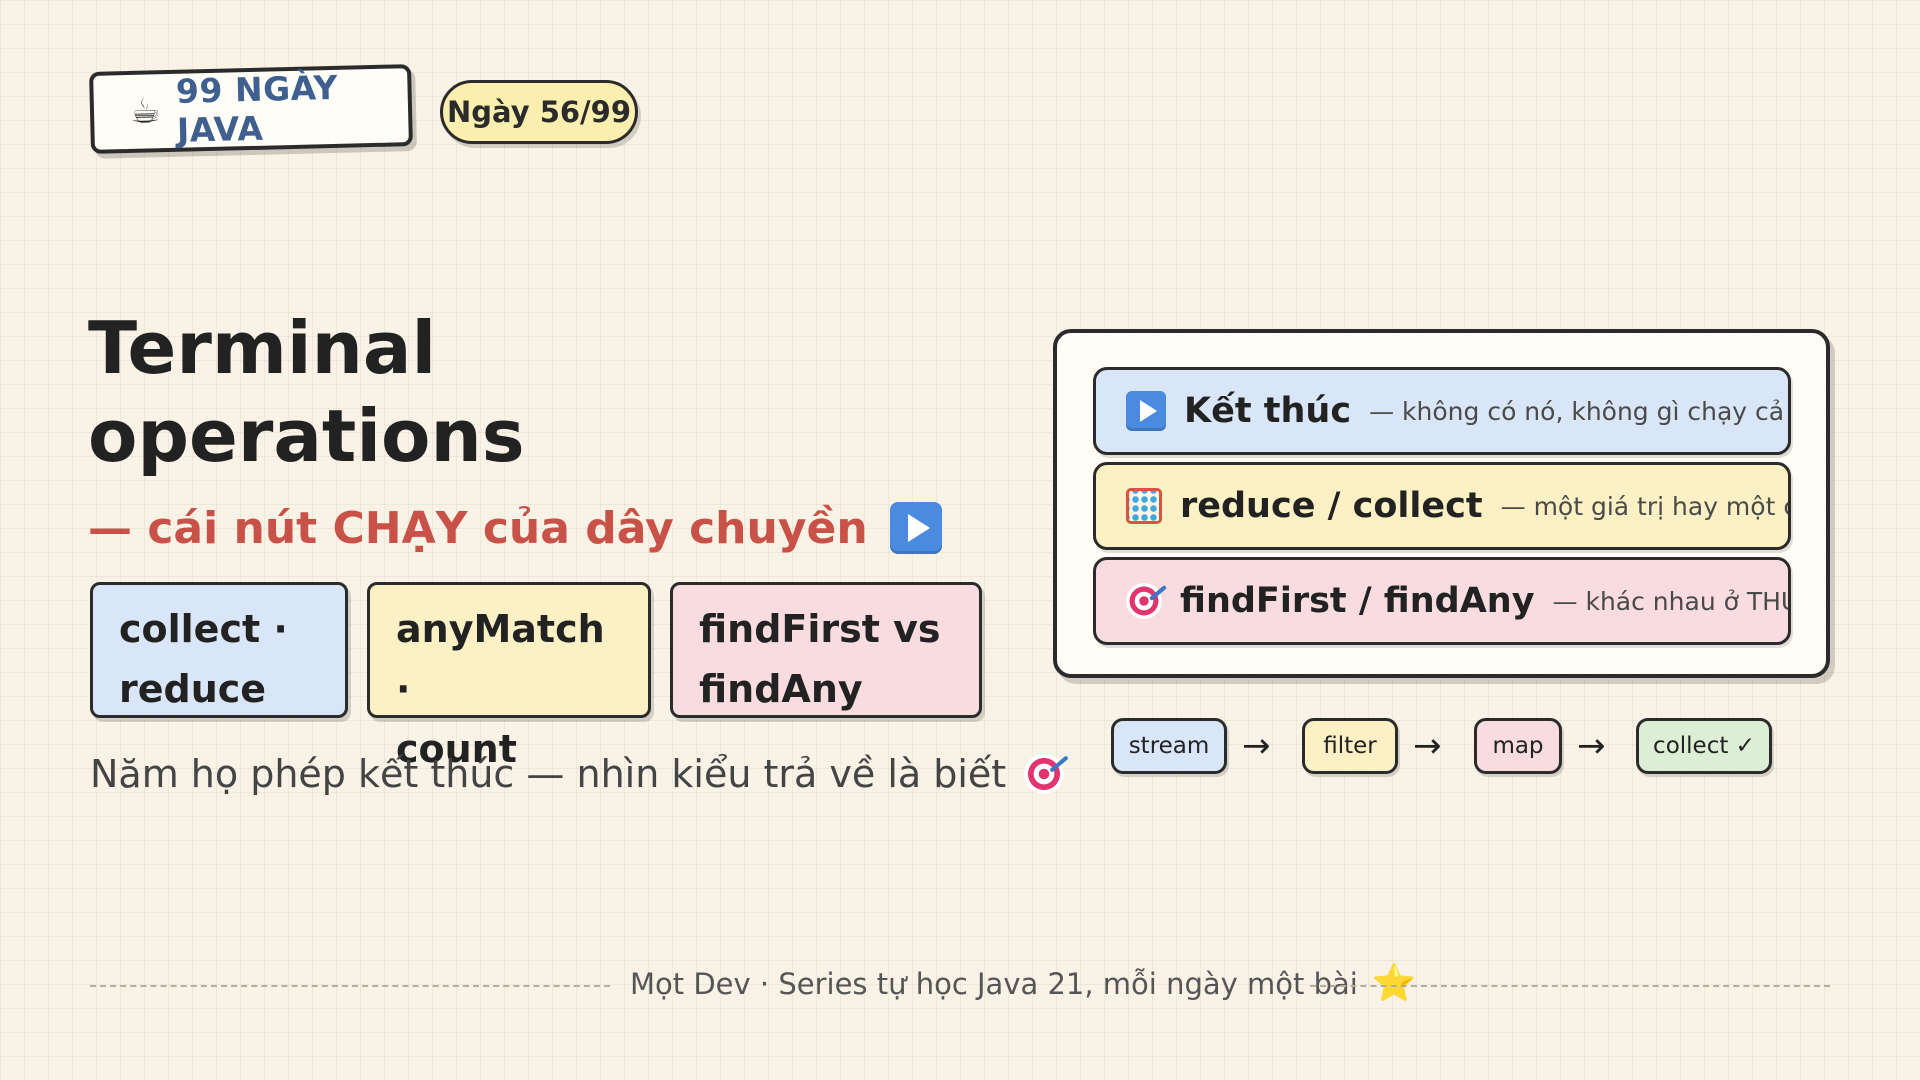 This screenshot has width=1920, height=1080. Describe the element at coordinates (145, 111) in the screenshot. I see `coffee-cup-icon: ☕` at that location.